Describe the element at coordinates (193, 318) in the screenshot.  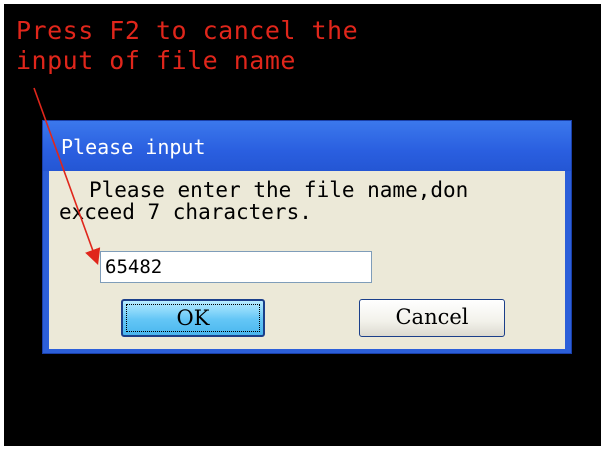
I see `ok-button: OK` at that location.